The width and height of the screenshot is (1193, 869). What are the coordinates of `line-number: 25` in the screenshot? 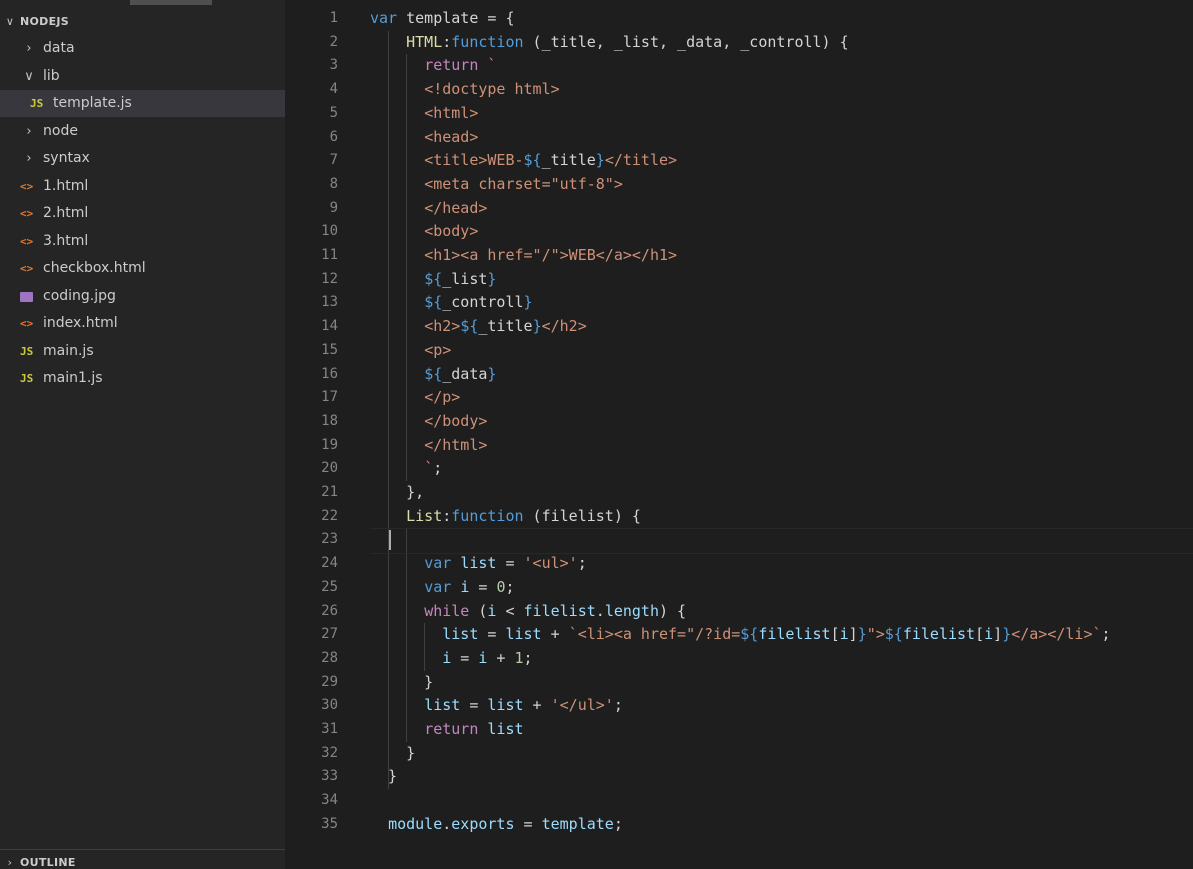 It's located at (329, 586).